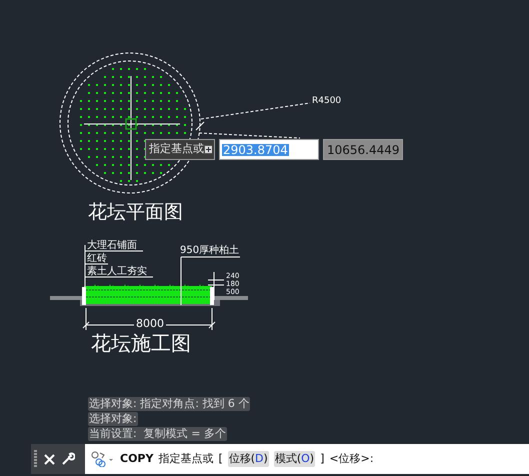 The image size is (529, 476). What do you see at coordinates (68, 459) in the screenshot?
I see `wrench-icon` at bounding box center [68, 459].